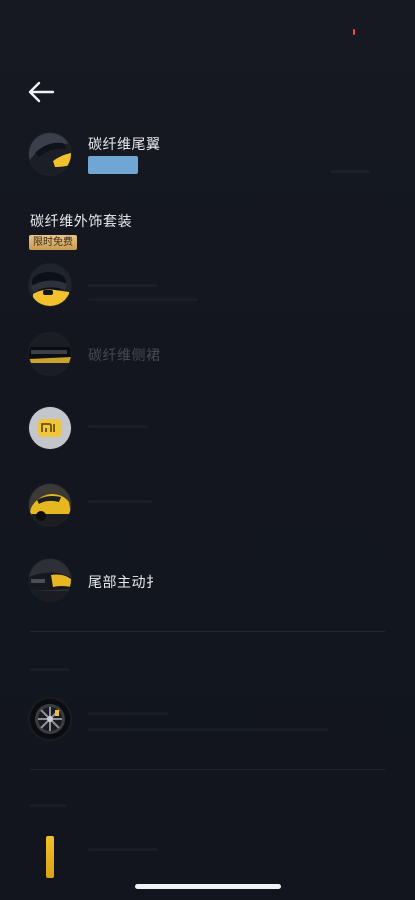 This screenshot has width=415, height=900. I want to click on faded-detail, so click(350, 171).